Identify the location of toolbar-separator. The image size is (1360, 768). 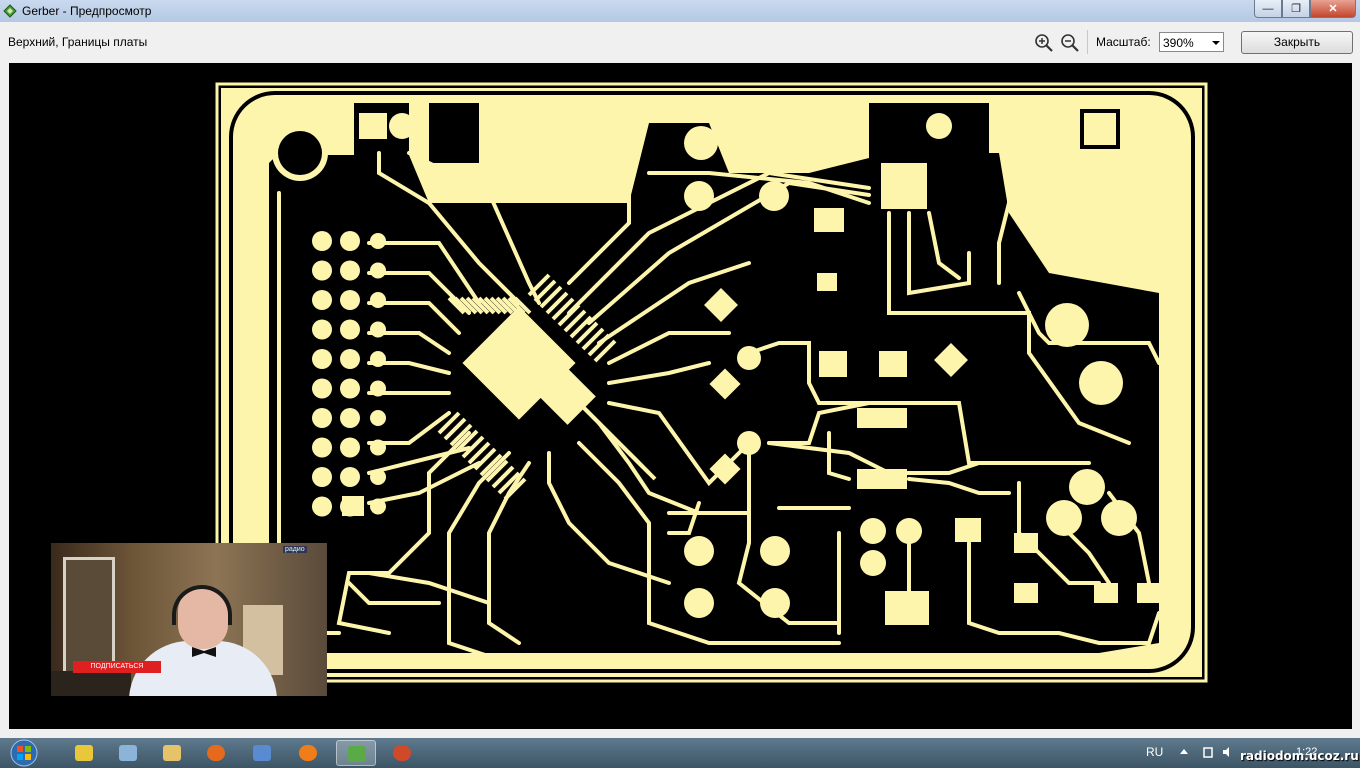
(1087, 42).